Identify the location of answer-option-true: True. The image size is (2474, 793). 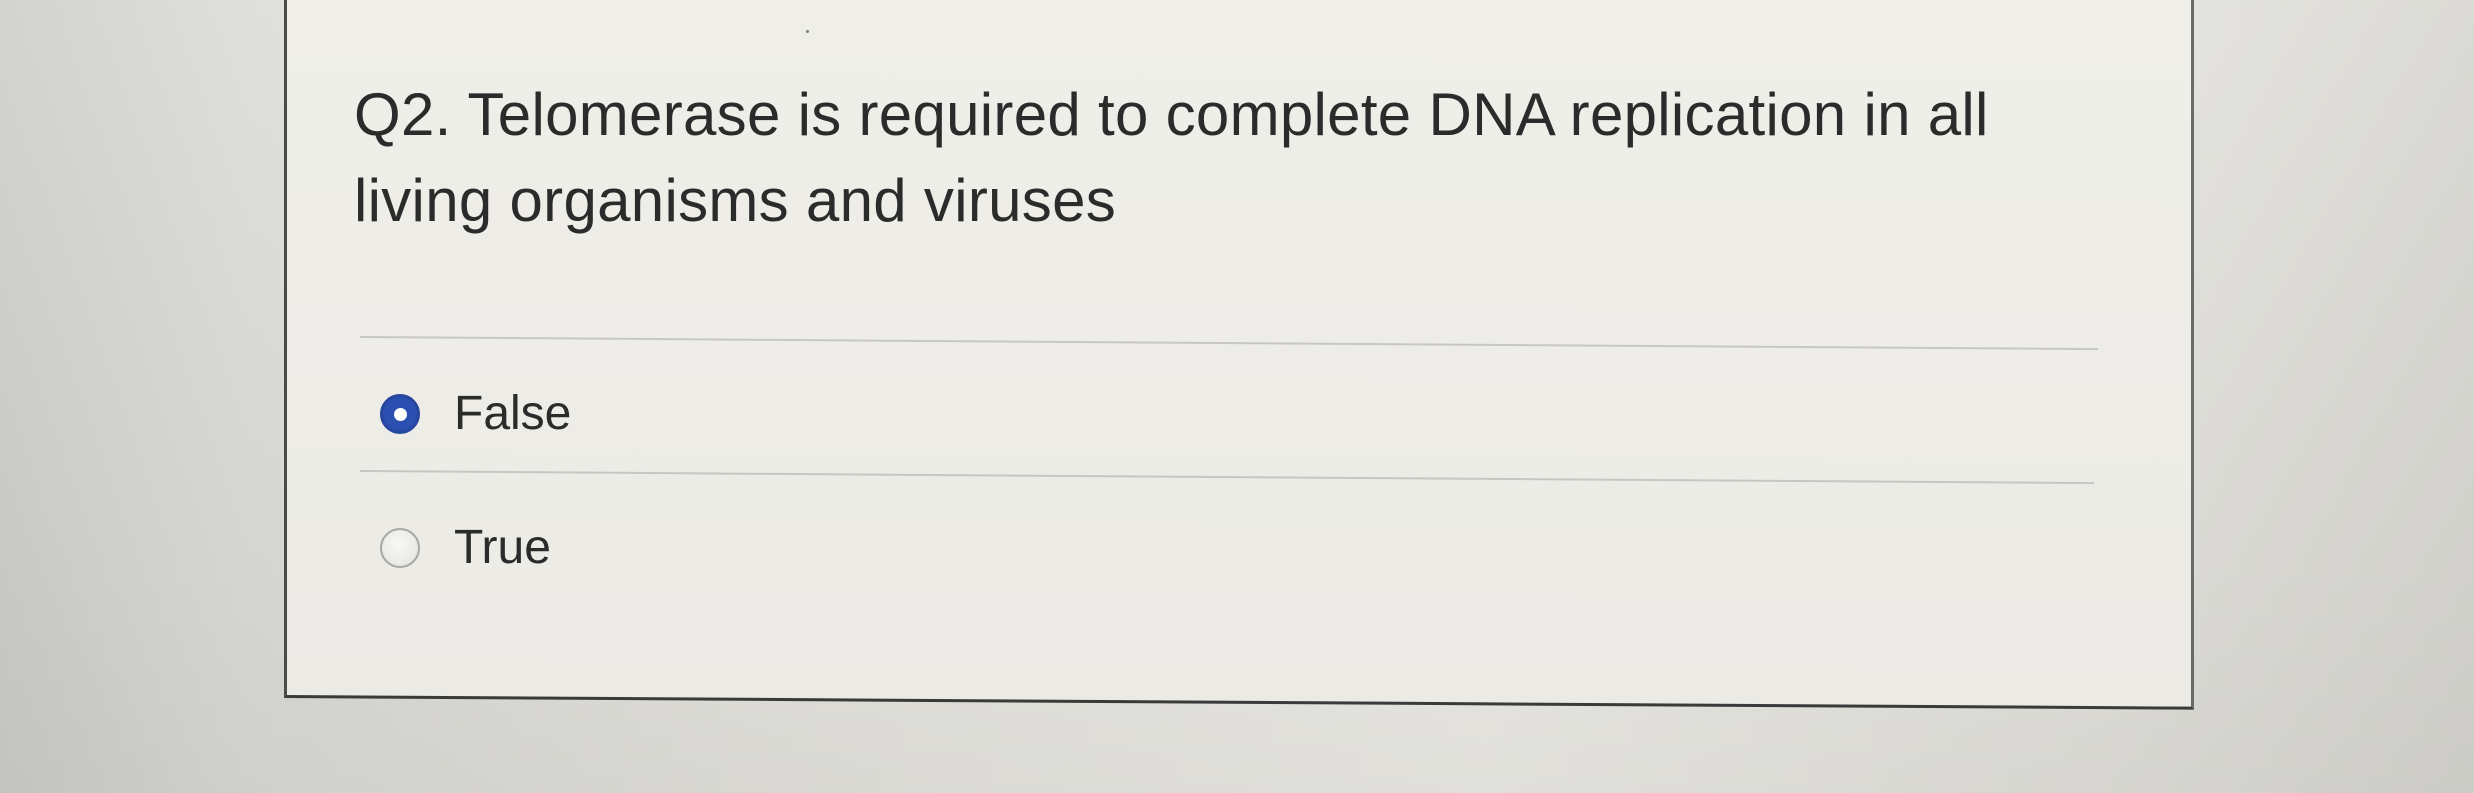
(465, 548).